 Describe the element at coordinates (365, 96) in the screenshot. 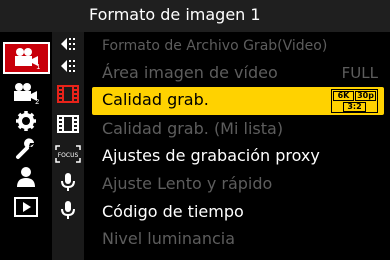

I see `badge-framerate: 30p` at that location.